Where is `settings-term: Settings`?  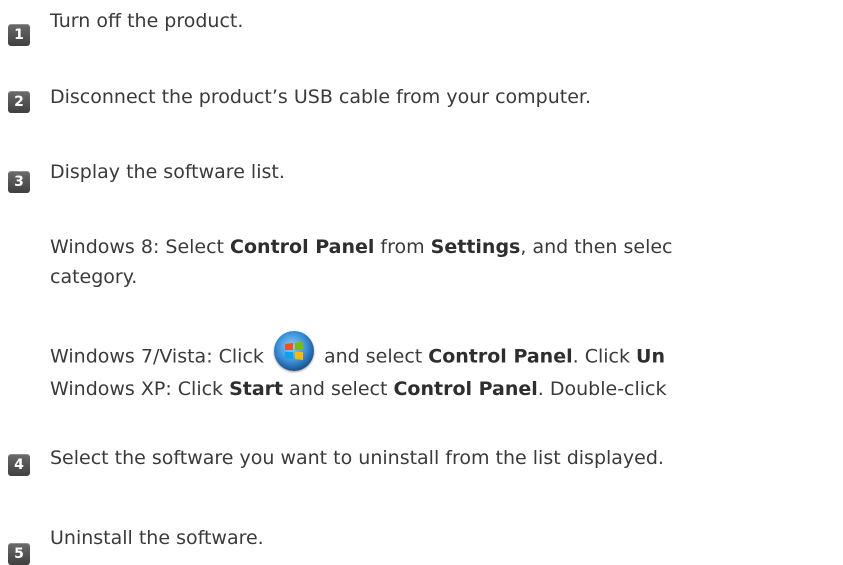 settings-term: Settings is located at coordinates (475, 247).